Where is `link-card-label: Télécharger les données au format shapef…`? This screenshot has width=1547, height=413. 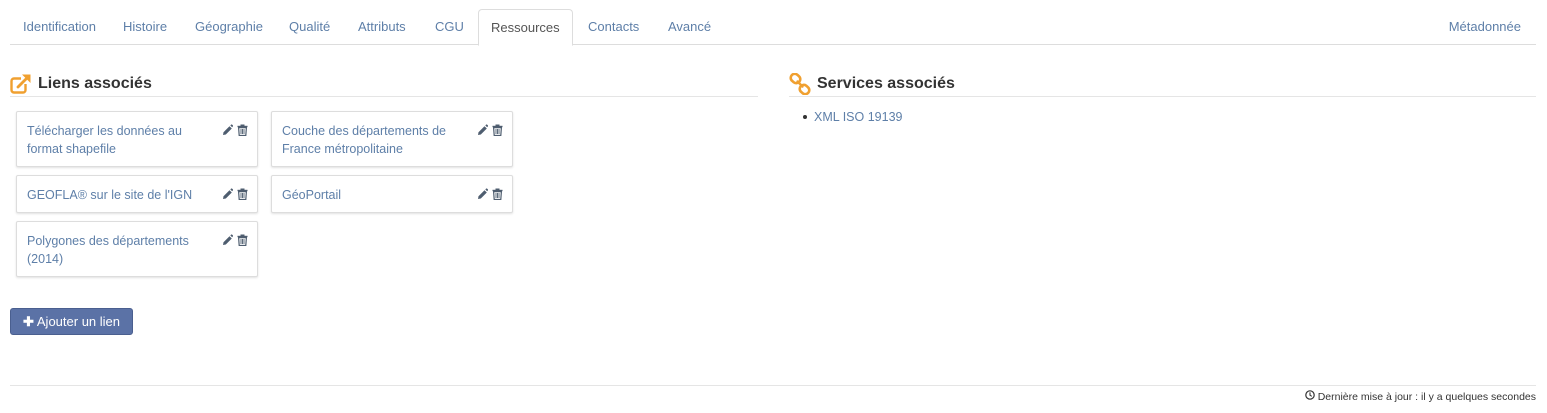
link-card-label: Télécharger les données au format shapef… is located at coordinates (119, 140).